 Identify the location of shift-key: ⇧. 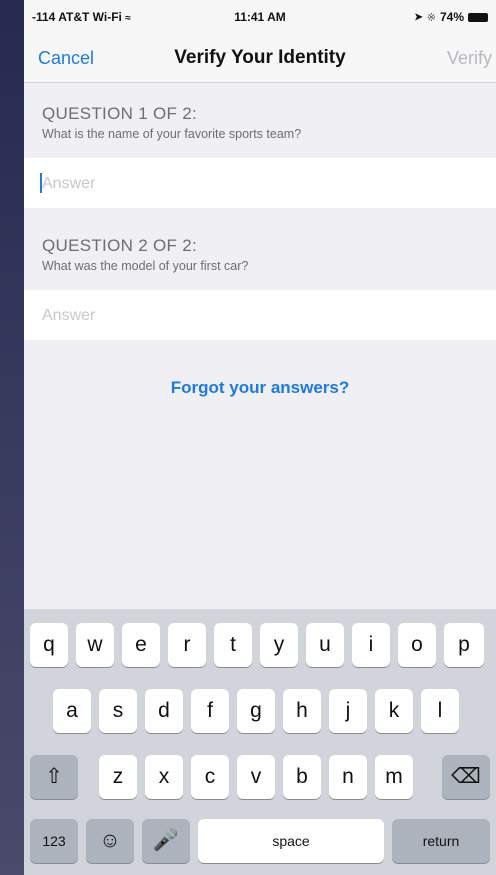
(54, 777).